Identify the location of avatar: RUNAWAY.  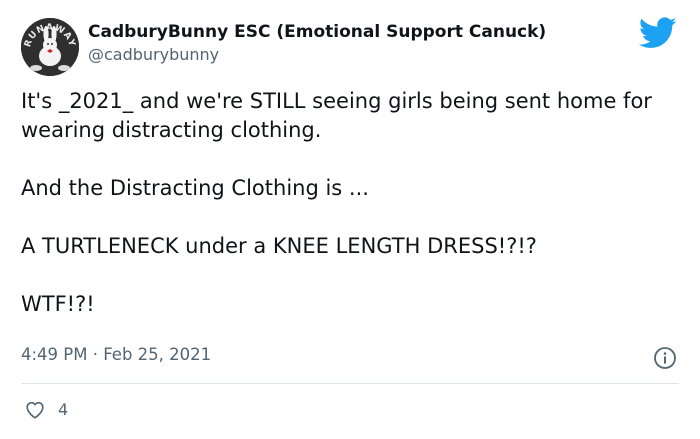
(50, 47).